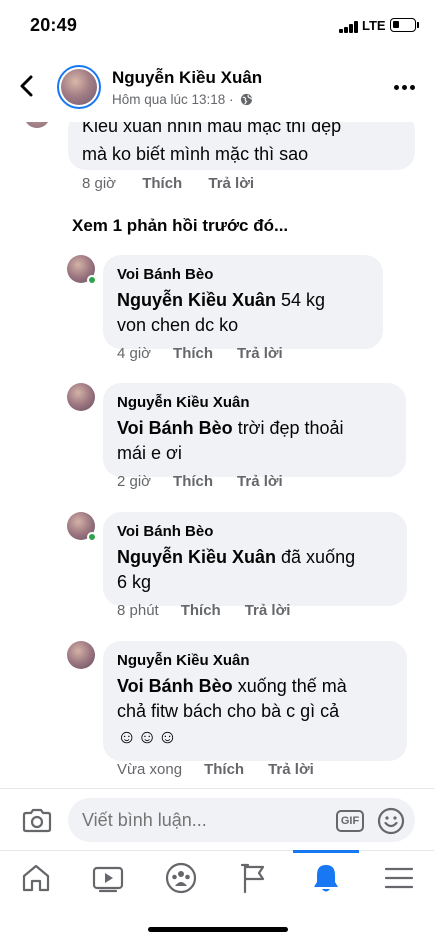 The height and width of the screenshot is (941, 434). I want to click on reply-text-part: xuống thế mà, so click(289, 686).